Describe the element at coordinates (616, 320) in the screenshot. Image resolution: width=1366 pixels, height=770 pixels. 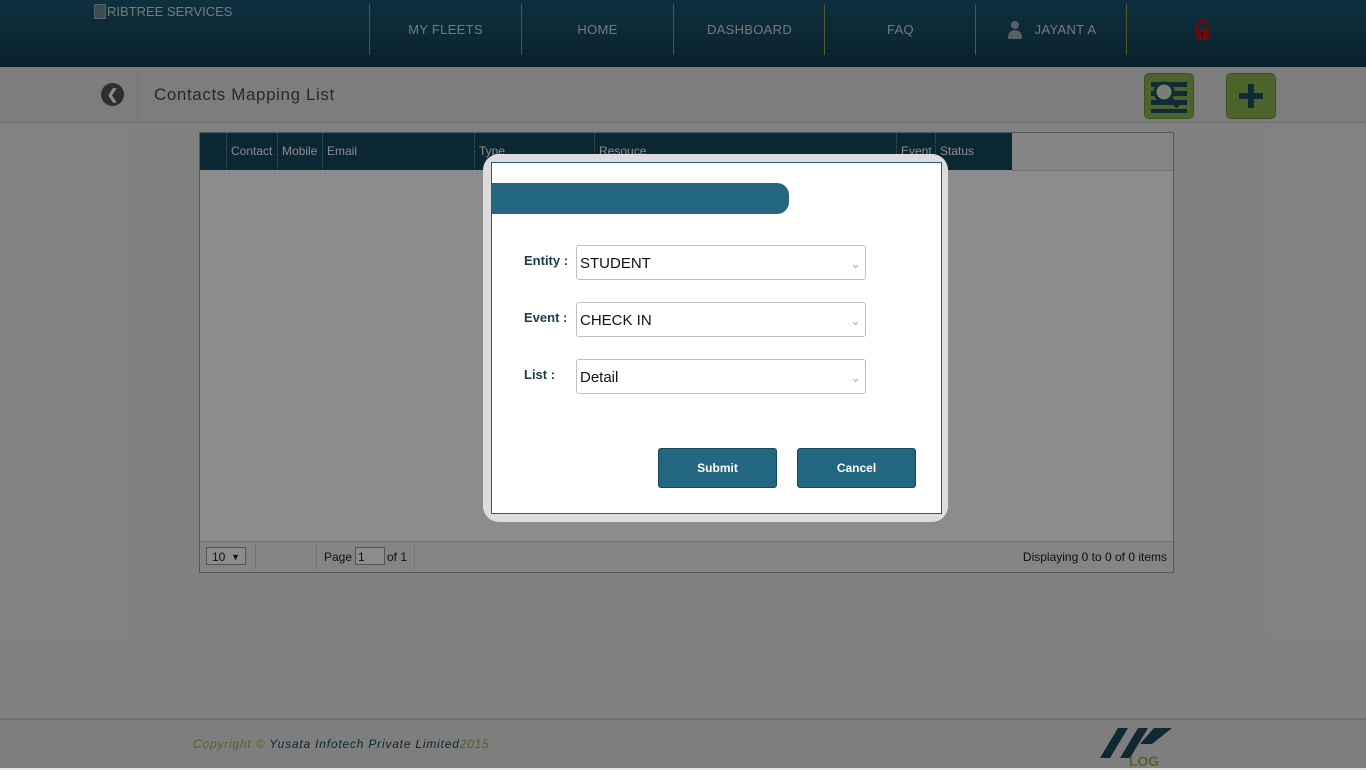
I see `event-value: CHECK IN` at that location.